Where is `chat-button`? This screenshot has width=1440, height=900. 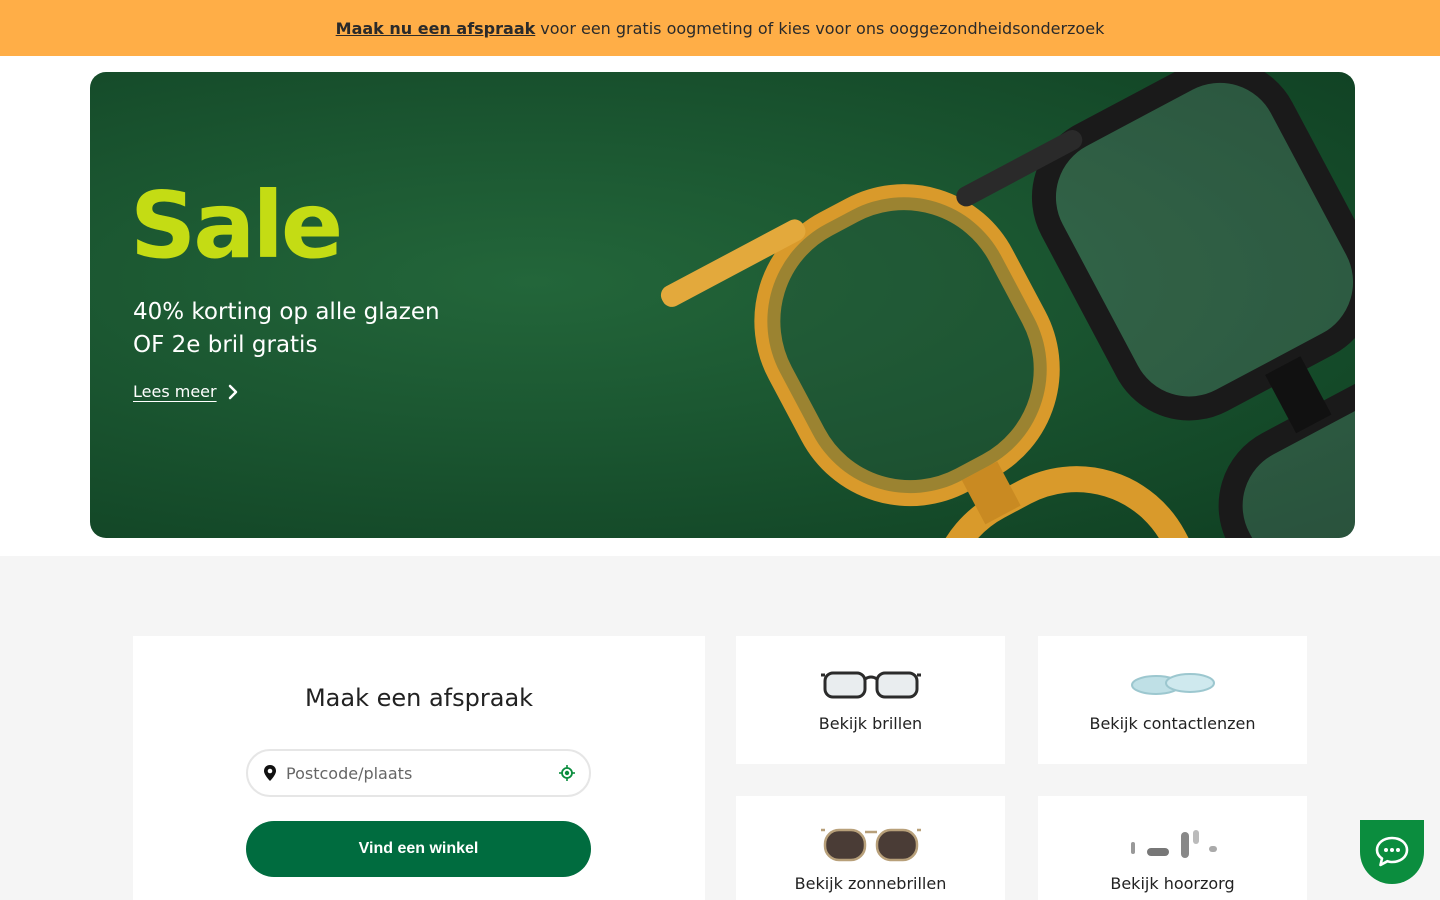 chat-button is located at coordinates (1392, 852).